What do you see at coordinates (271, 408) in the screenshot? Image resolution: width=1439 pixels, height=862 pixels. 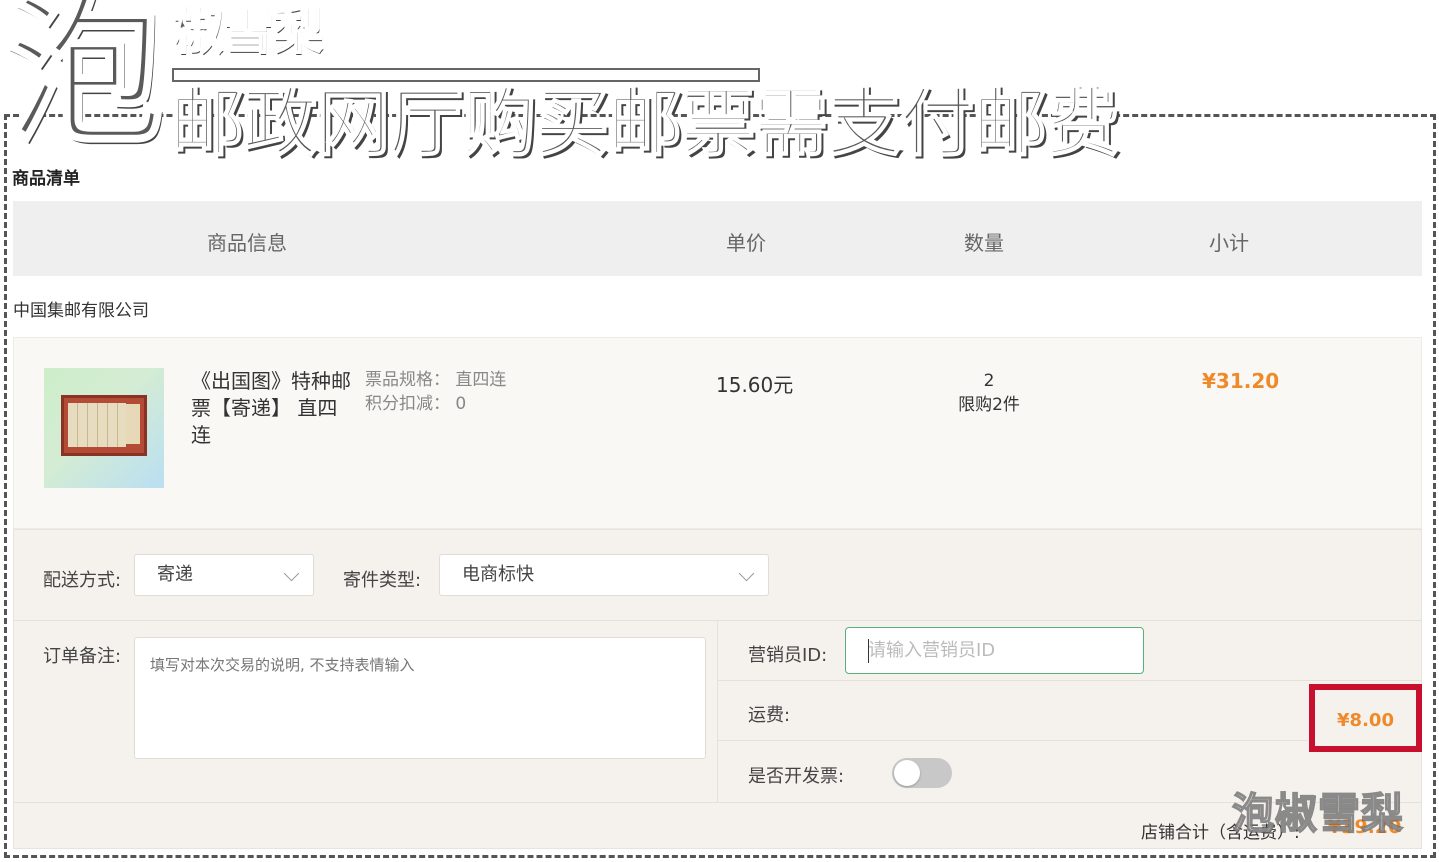 I see `product-name: 《出国图》特种邮票【寄递】 直四连` at bounding box center [271, 408].